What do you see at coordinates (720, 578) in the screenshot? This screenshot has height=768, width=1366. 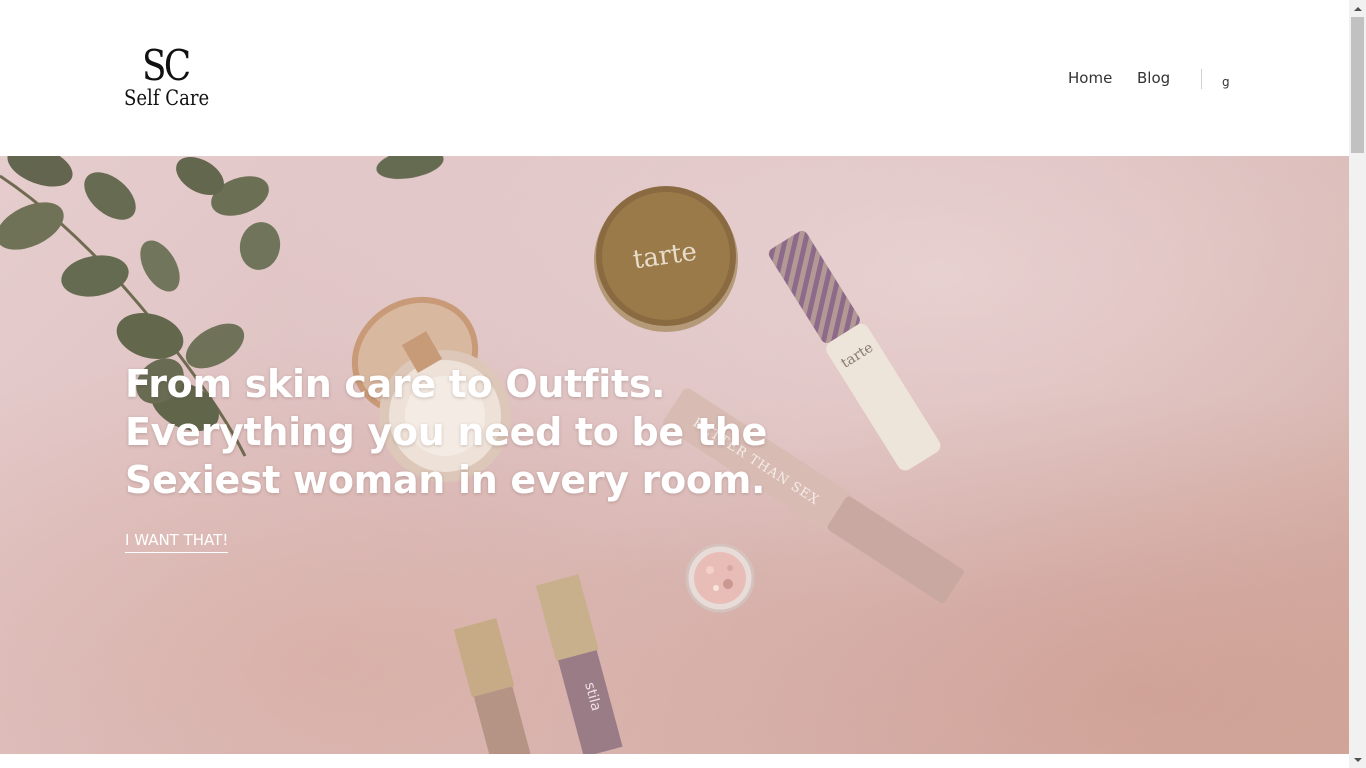 I see `glitter-pot` at bounding box center [720, 578].